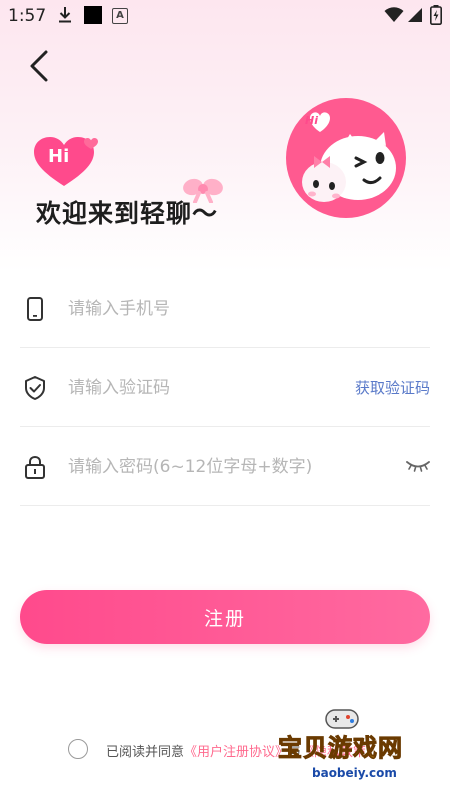 Image resolution: width=450 pixels, height=800 pixels. What do you see at coordinates (145, 752) in the screenshot?
I see `agreement-prefix: 已阅读并同意` at bounding box center [145, 752].